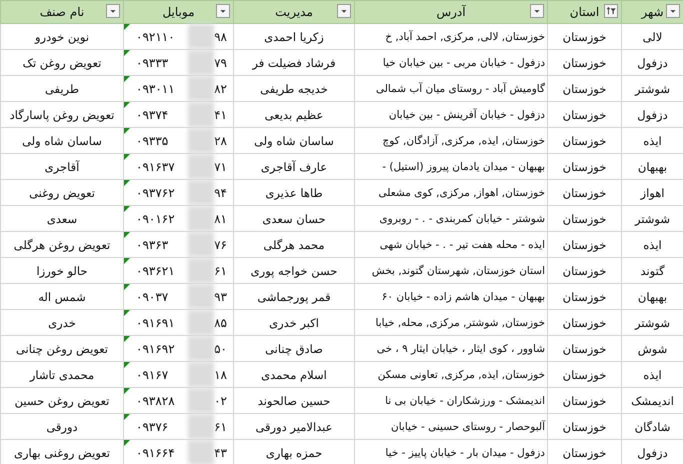 This screenshot has height=464, width=683. What do you see at coordinates (451, 271) in the screenshot?
I see `table-cell: استان خوزستان, شهرستان گتوند, بخش` at bounding box center [451, 271].